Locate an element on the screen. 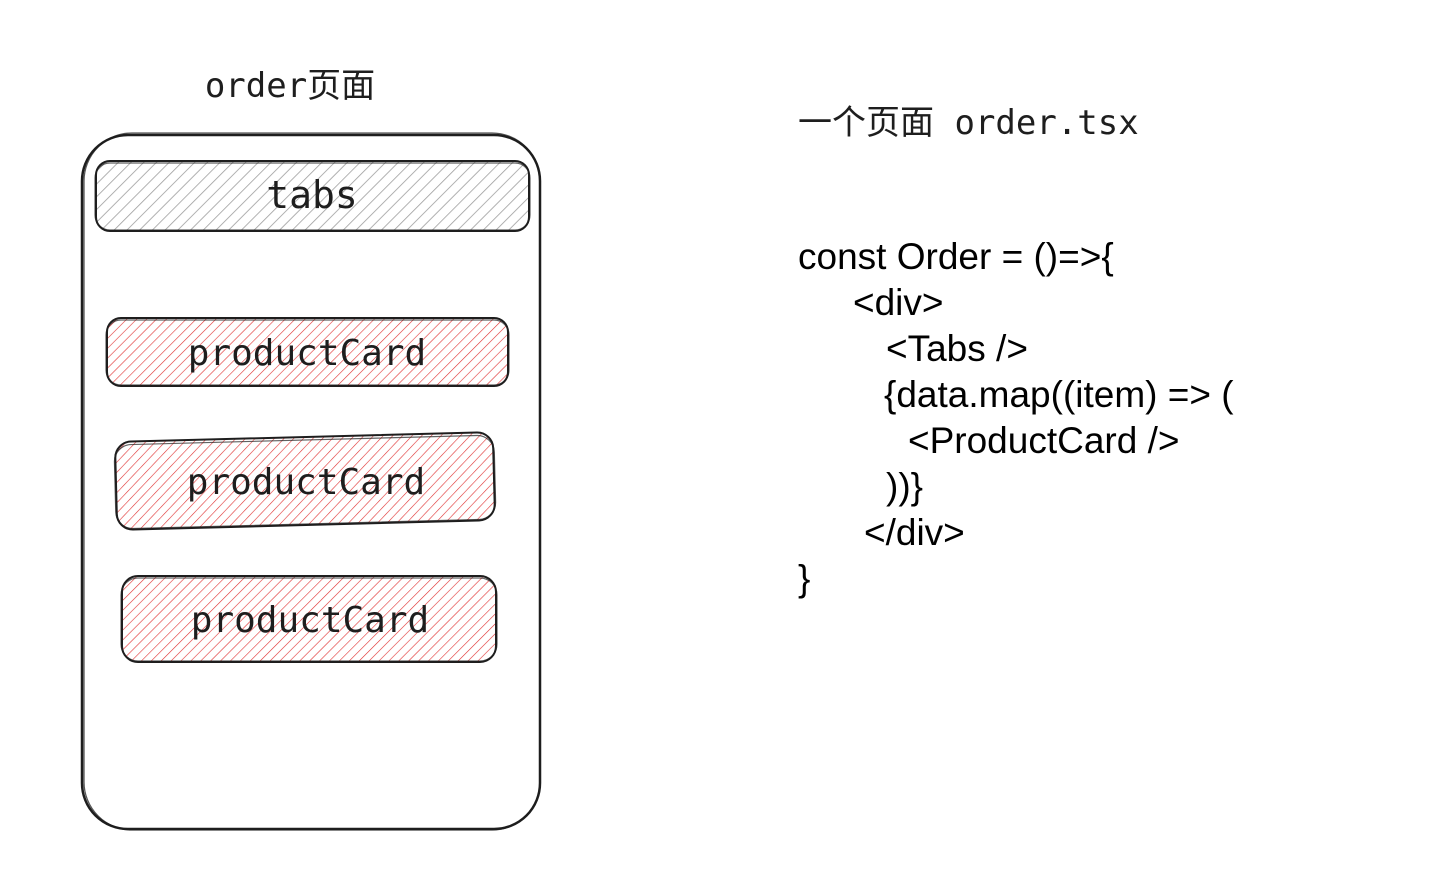  code-line: <div> is located at coordinates (898, 302).